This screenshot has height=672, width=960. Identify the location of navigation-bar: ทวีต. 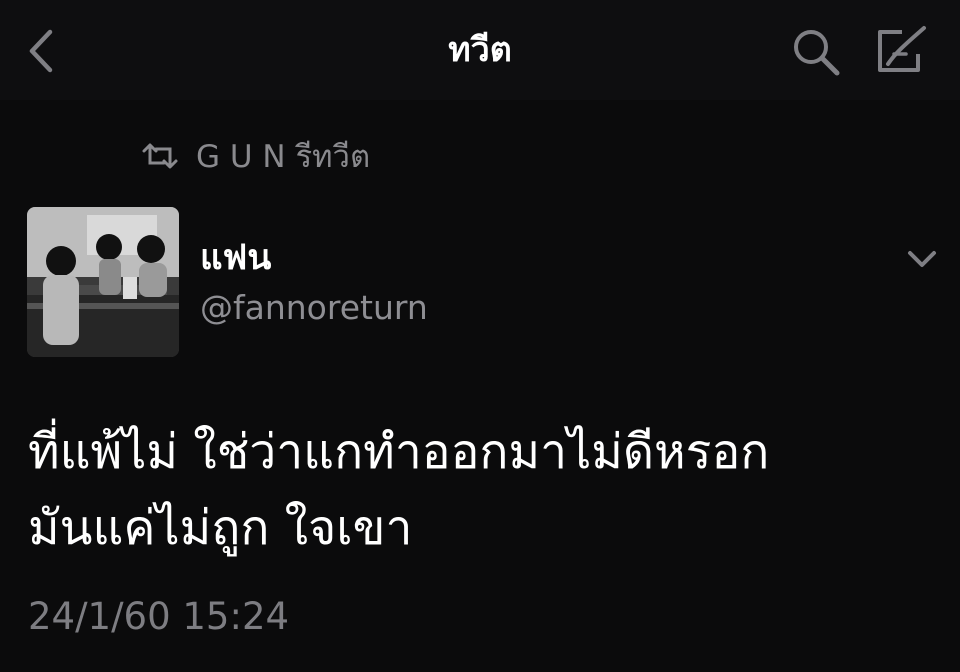
(480, 50).